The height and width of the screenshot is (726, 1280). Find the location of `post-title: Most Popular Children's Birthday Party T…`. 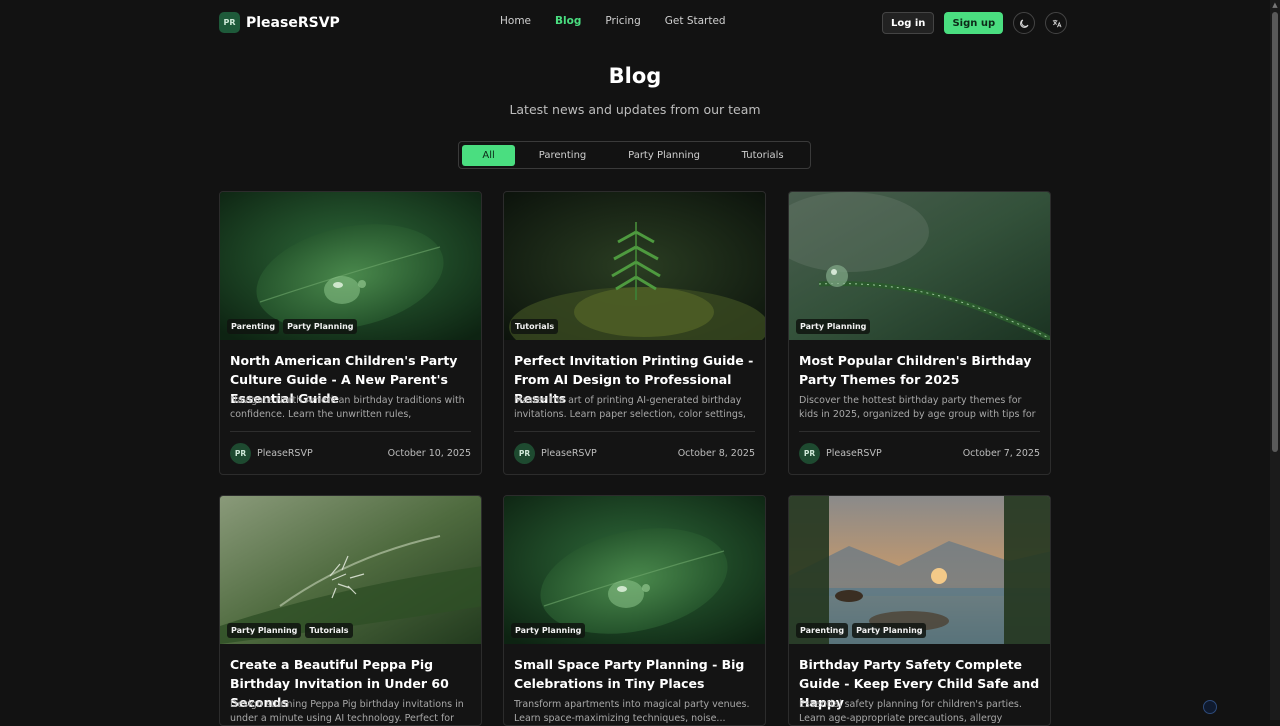

post-title: Most Popular Children's Birthday Party T… is located at coordinates (919, 370).